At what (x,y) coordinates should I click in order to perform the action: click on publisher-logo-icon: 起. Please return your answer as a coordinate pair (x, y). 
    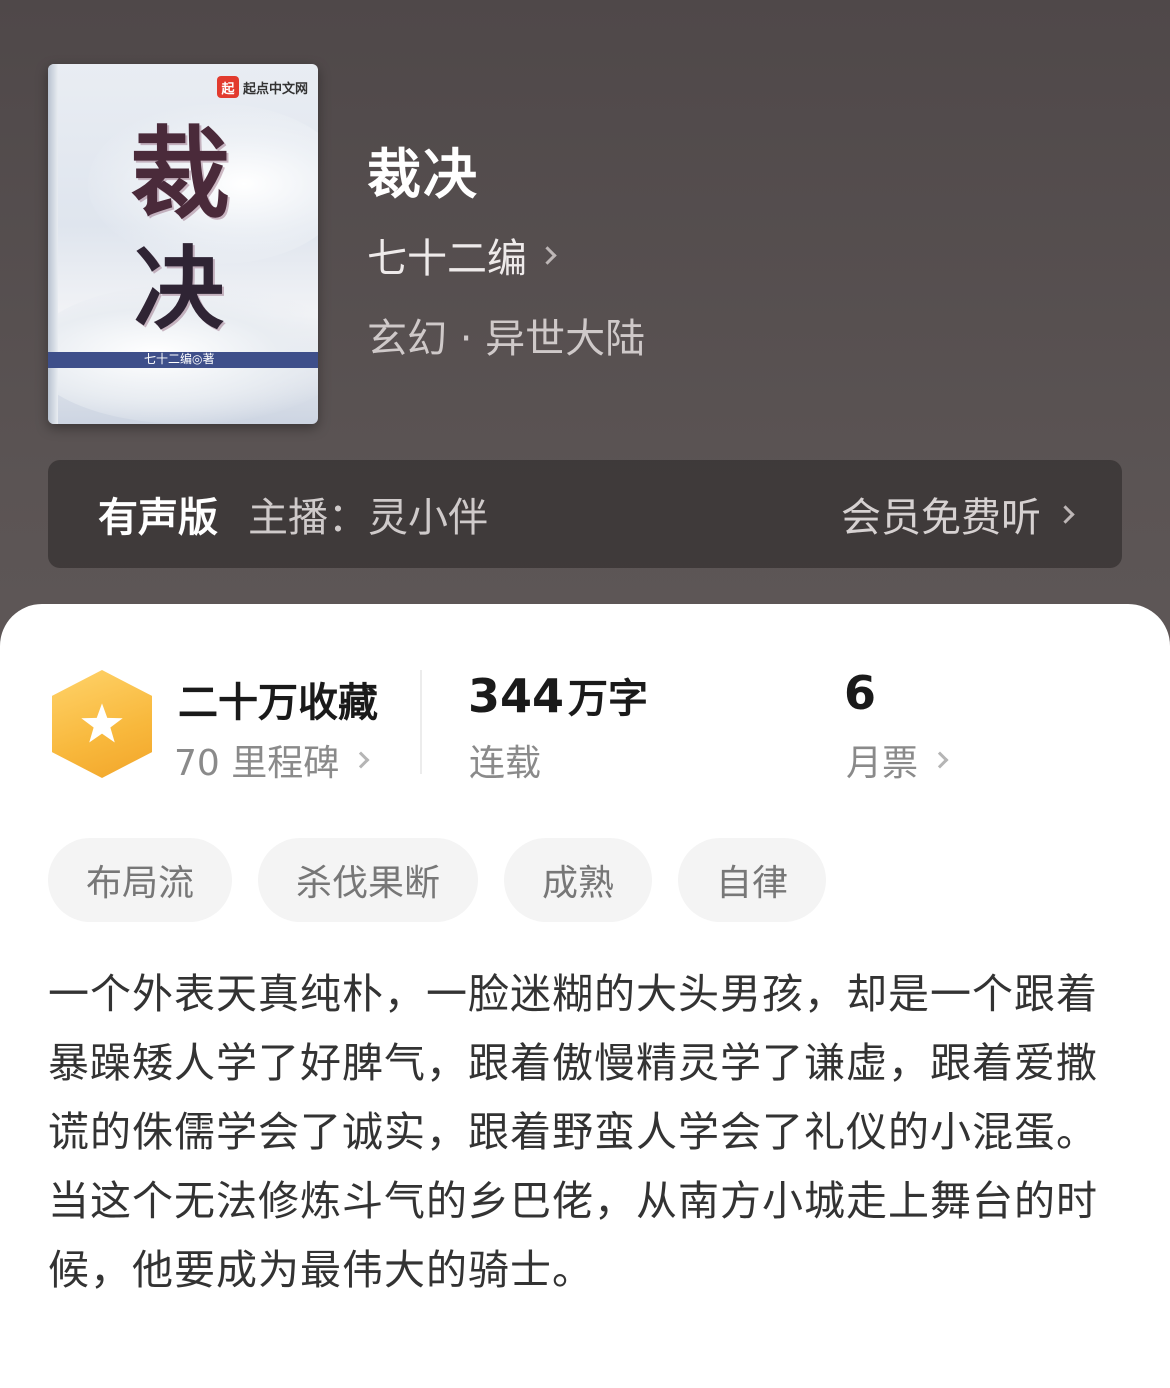
    Looking at the image, I should click on (227, 87).